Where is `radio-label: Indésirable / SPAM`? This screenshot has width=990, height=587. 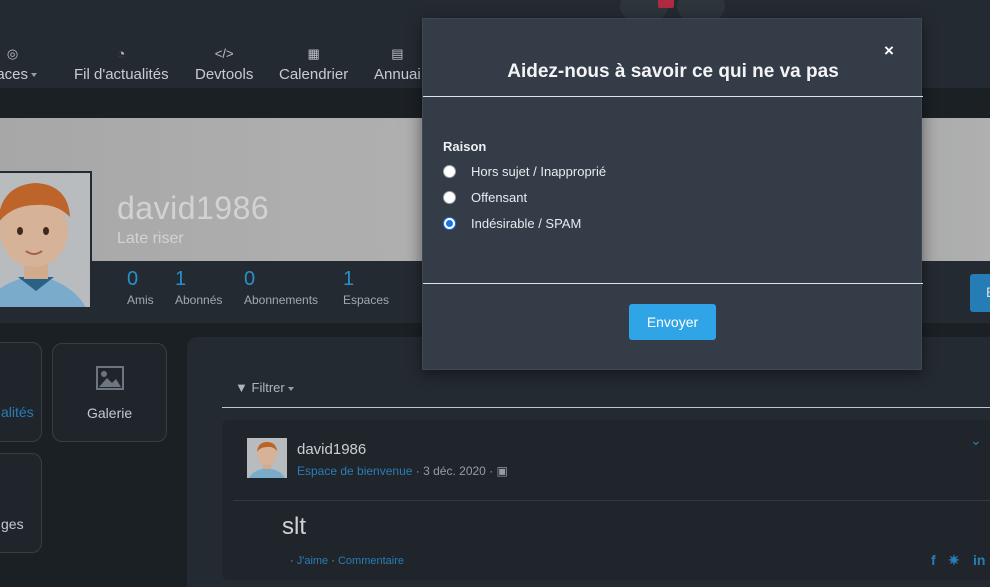 radio-label: Indésirable / SPAM is located at coordinates (526, 223).